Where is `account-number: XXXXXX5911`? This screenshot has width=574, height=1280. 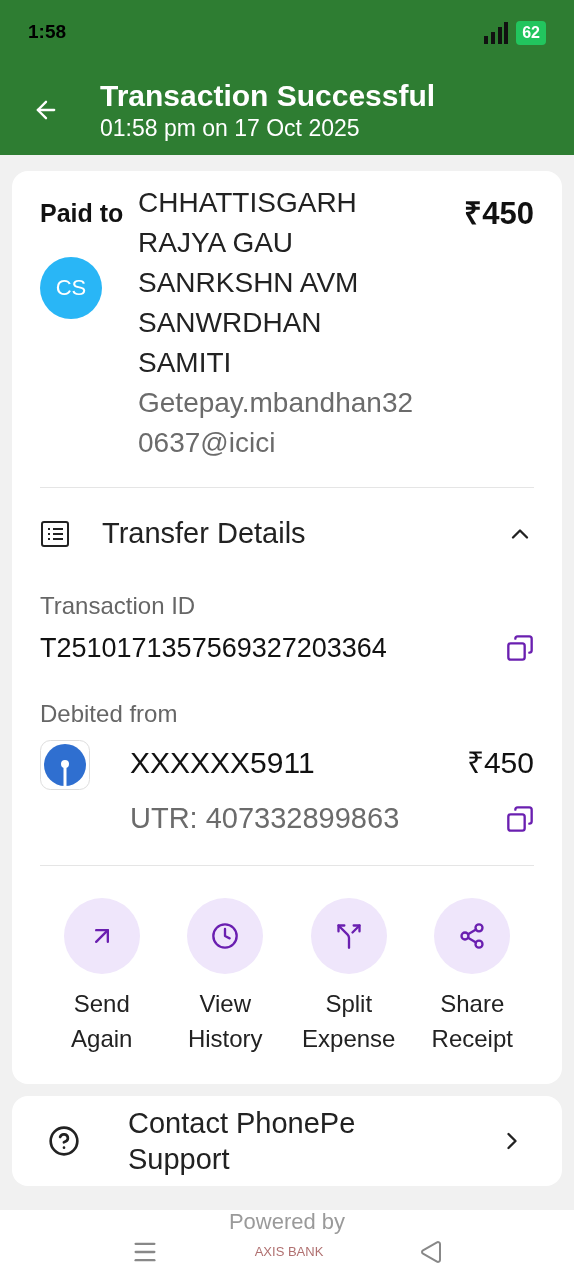
account-number: XXXXXX5911 is located at coordinates (223, 763).